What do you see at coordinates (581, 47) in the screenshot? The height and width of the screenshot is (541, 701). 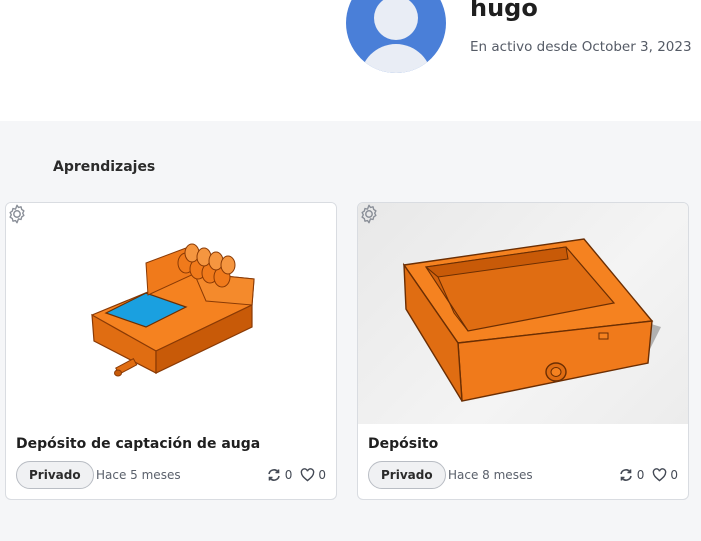 I see `active-since: En activo desde October 3, 2023` at bounding box center [581, 47].